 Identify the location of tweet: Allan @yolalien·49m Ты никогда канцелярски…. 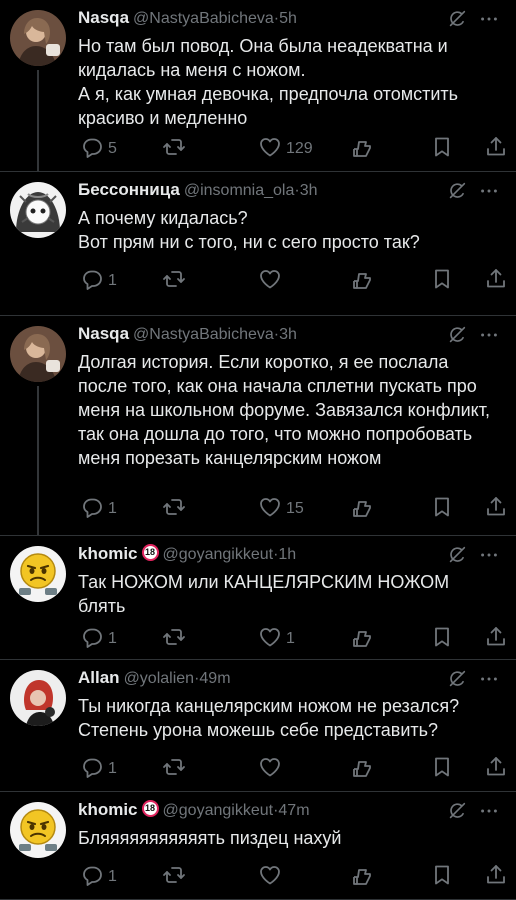
(258, 726).